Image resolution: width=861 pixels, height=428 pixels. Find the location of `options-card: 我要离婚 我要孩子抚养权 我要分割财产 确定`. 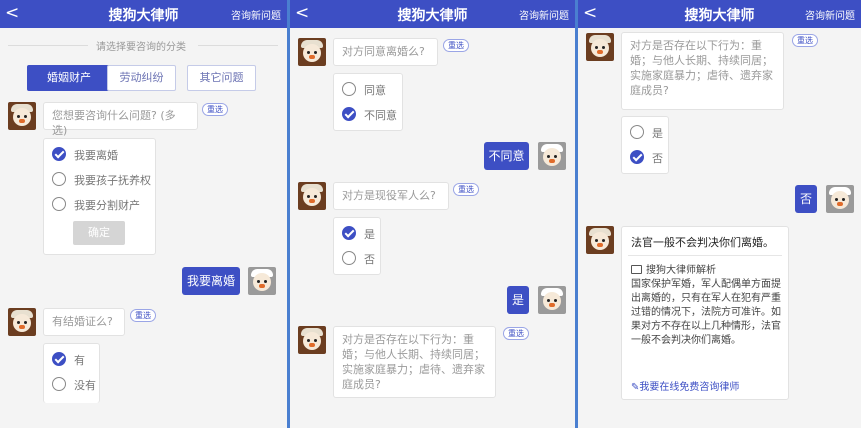

options-card: 我要离婚 我要孩子抚养权 我要分割财产 确定 is located at coordinates (99, 196).